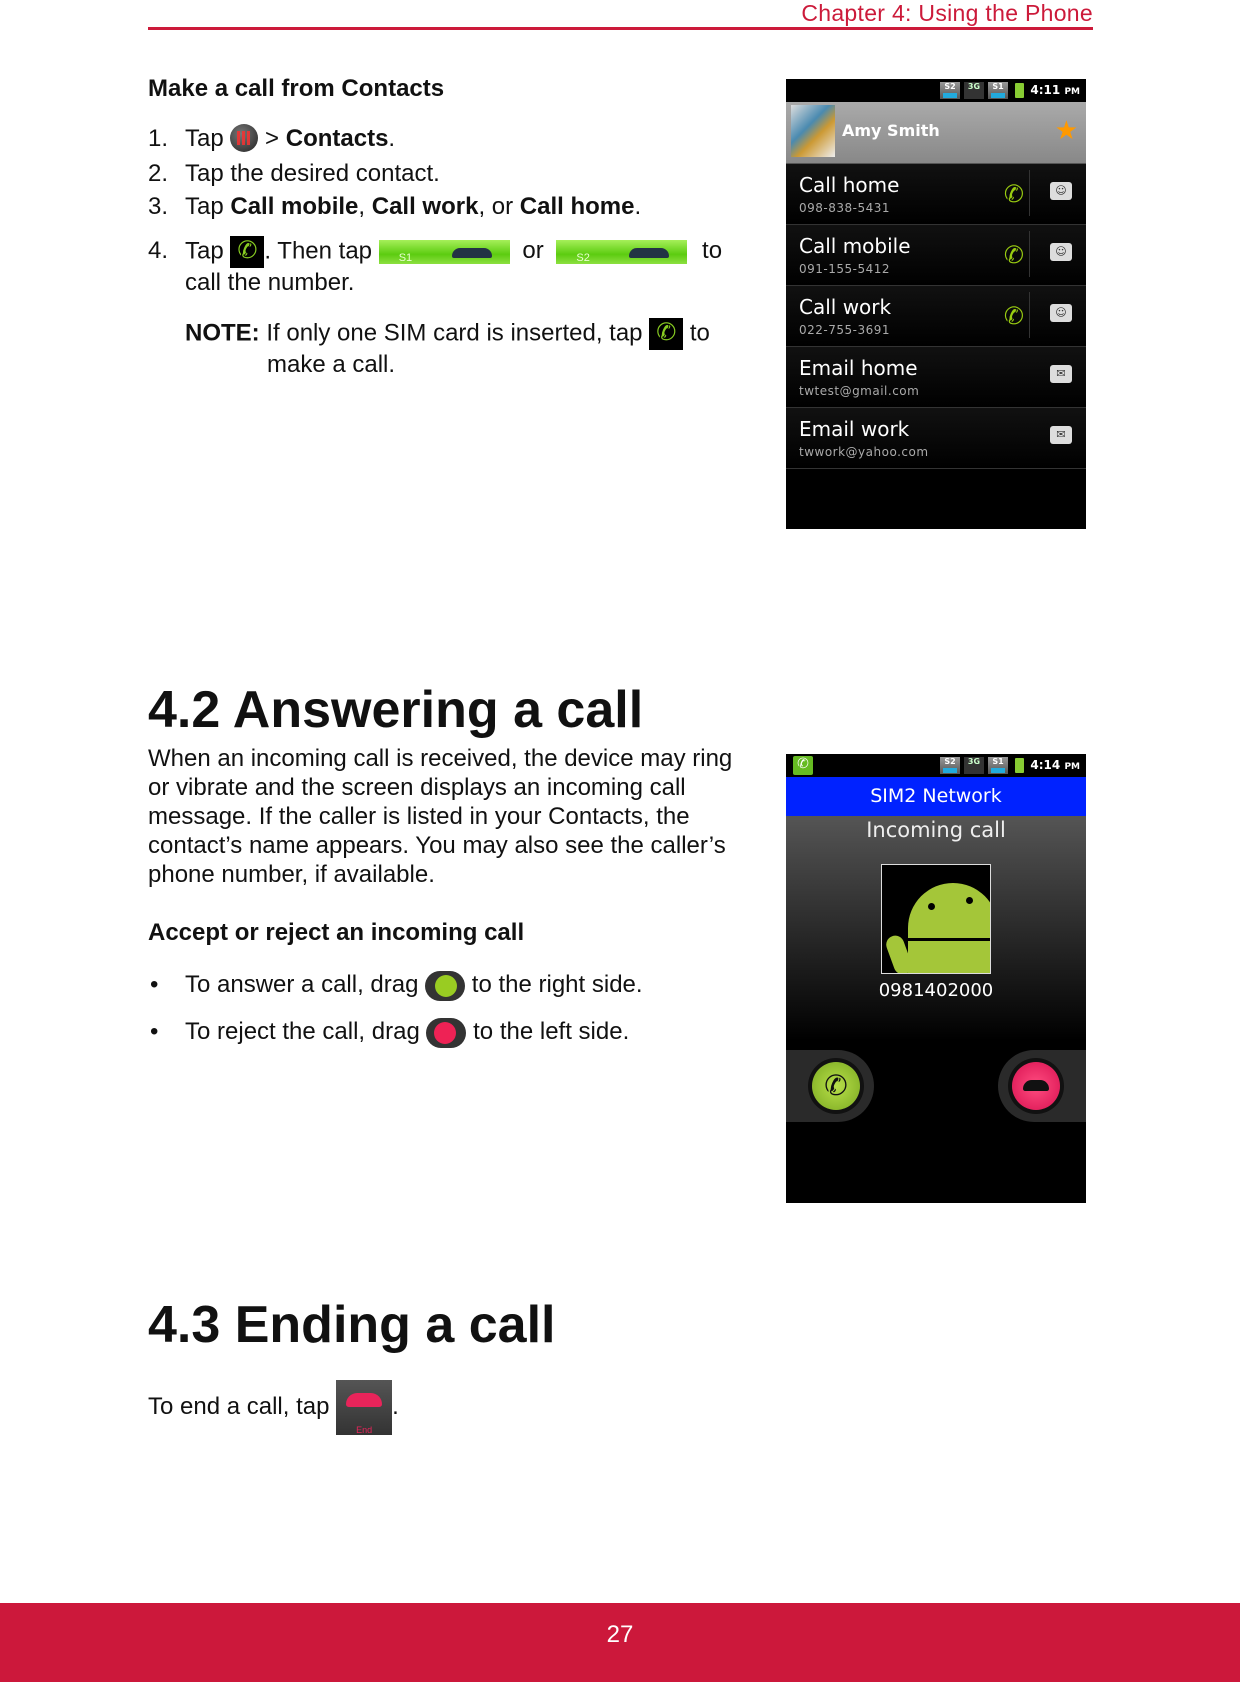  Describe the element at coordinates (936, 255) in the screenshot. I see `contact-row: Call mobile 091-155-5412 ✆ ☺` at that location.